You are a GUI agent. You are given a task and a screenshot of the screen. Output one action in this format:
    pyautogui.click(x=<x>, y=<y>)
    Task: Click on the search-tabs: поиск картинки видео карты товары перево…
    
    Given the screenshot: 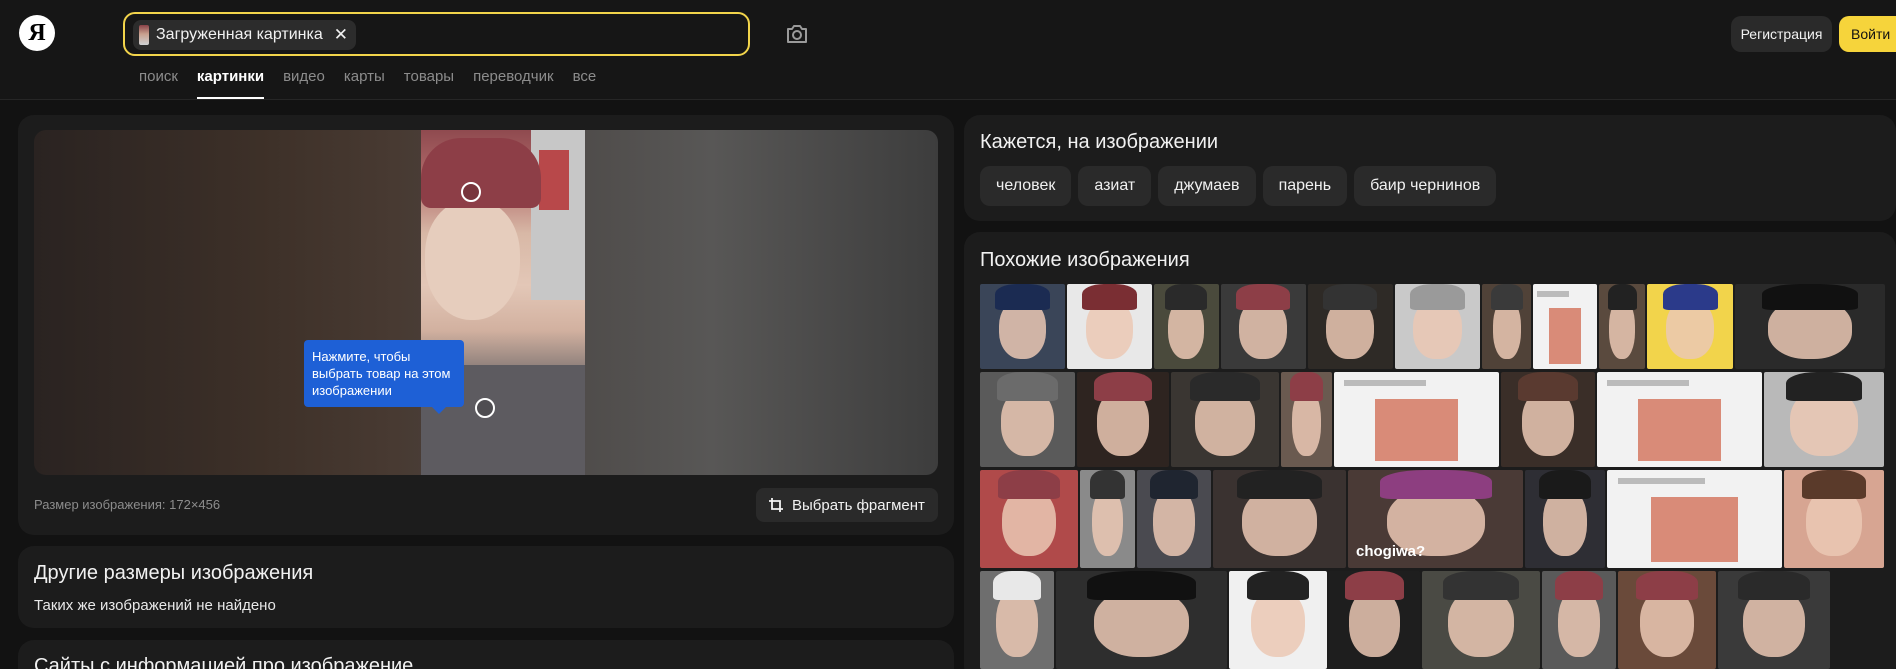 What is the action you would take?
    pyautogui.click(x=377, y=84)
    